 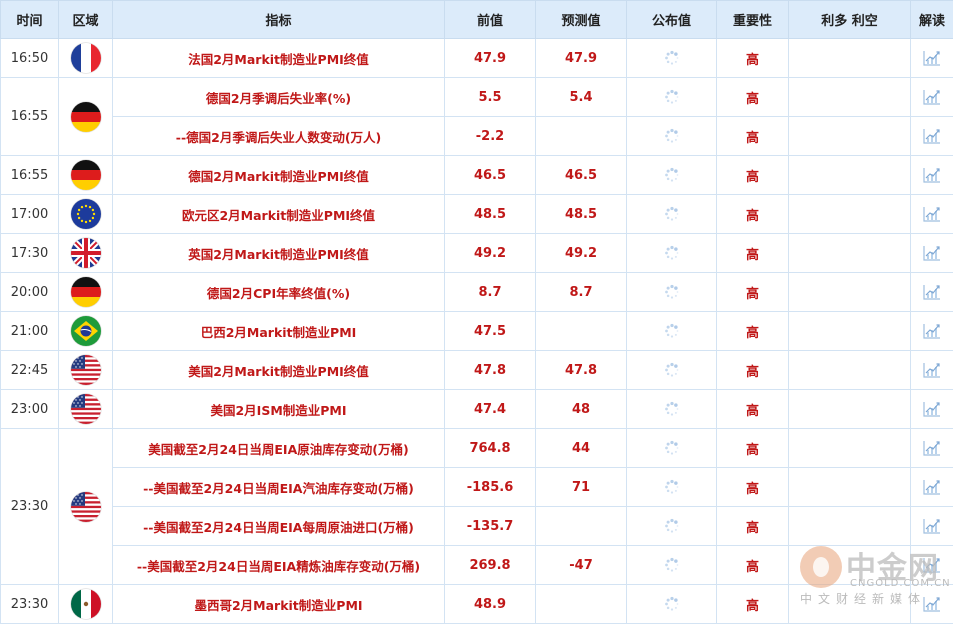 What do you see at coordinates (490, 58) in the screenshot?
I see `previous-value: 47.9` at bounding box center [490, 58].